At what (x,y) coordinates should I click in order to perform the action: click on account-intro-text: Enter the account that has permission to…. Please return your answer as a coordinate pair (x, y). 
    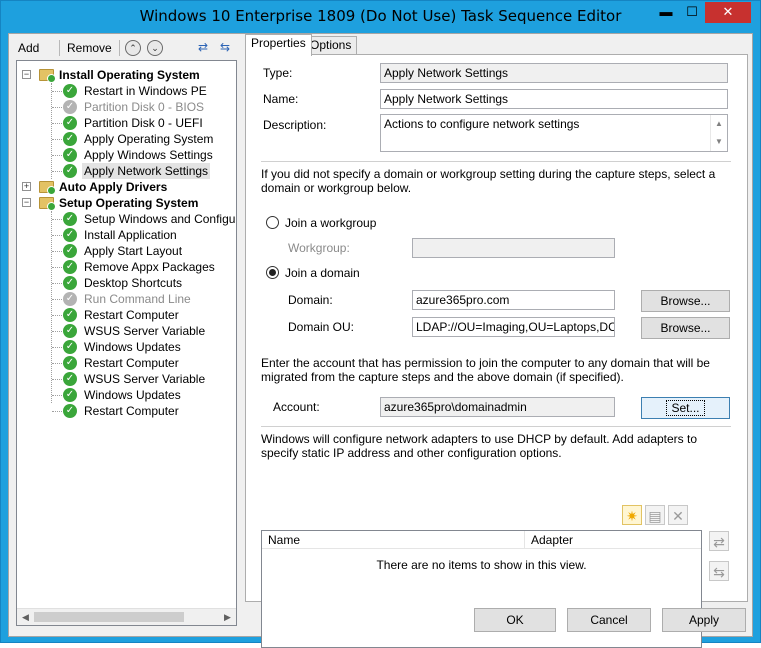
    Looking at the image, I should click on (485, 370).